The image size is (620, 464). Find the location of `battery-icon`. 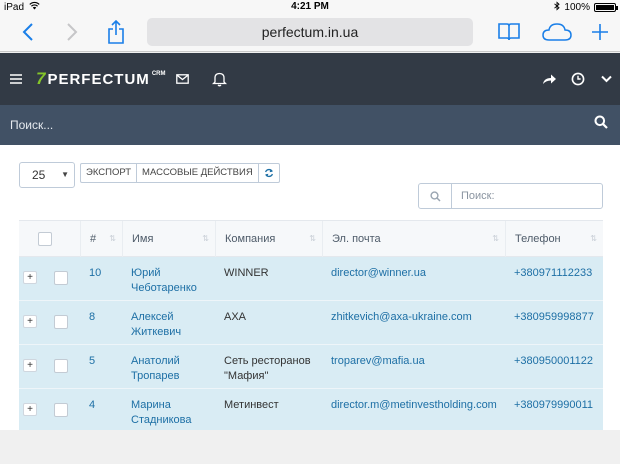

battery-icon is located at coordinates (606, 7).